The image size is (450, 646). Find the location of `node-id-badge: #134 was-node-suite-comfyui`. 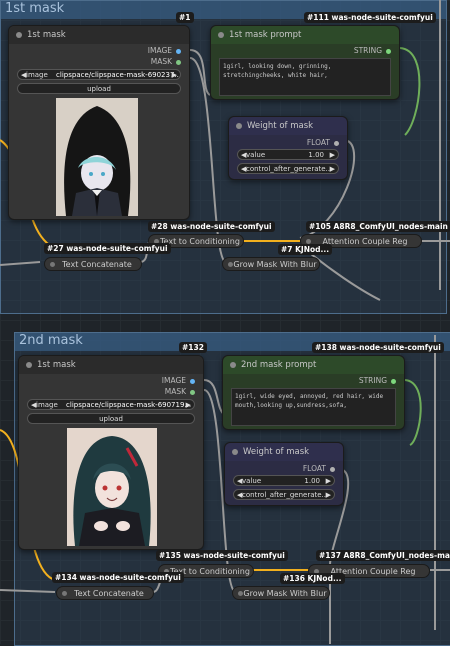

node-id-badge: #134 was-node-suite-comfyui is located at coordinates (118, 577).